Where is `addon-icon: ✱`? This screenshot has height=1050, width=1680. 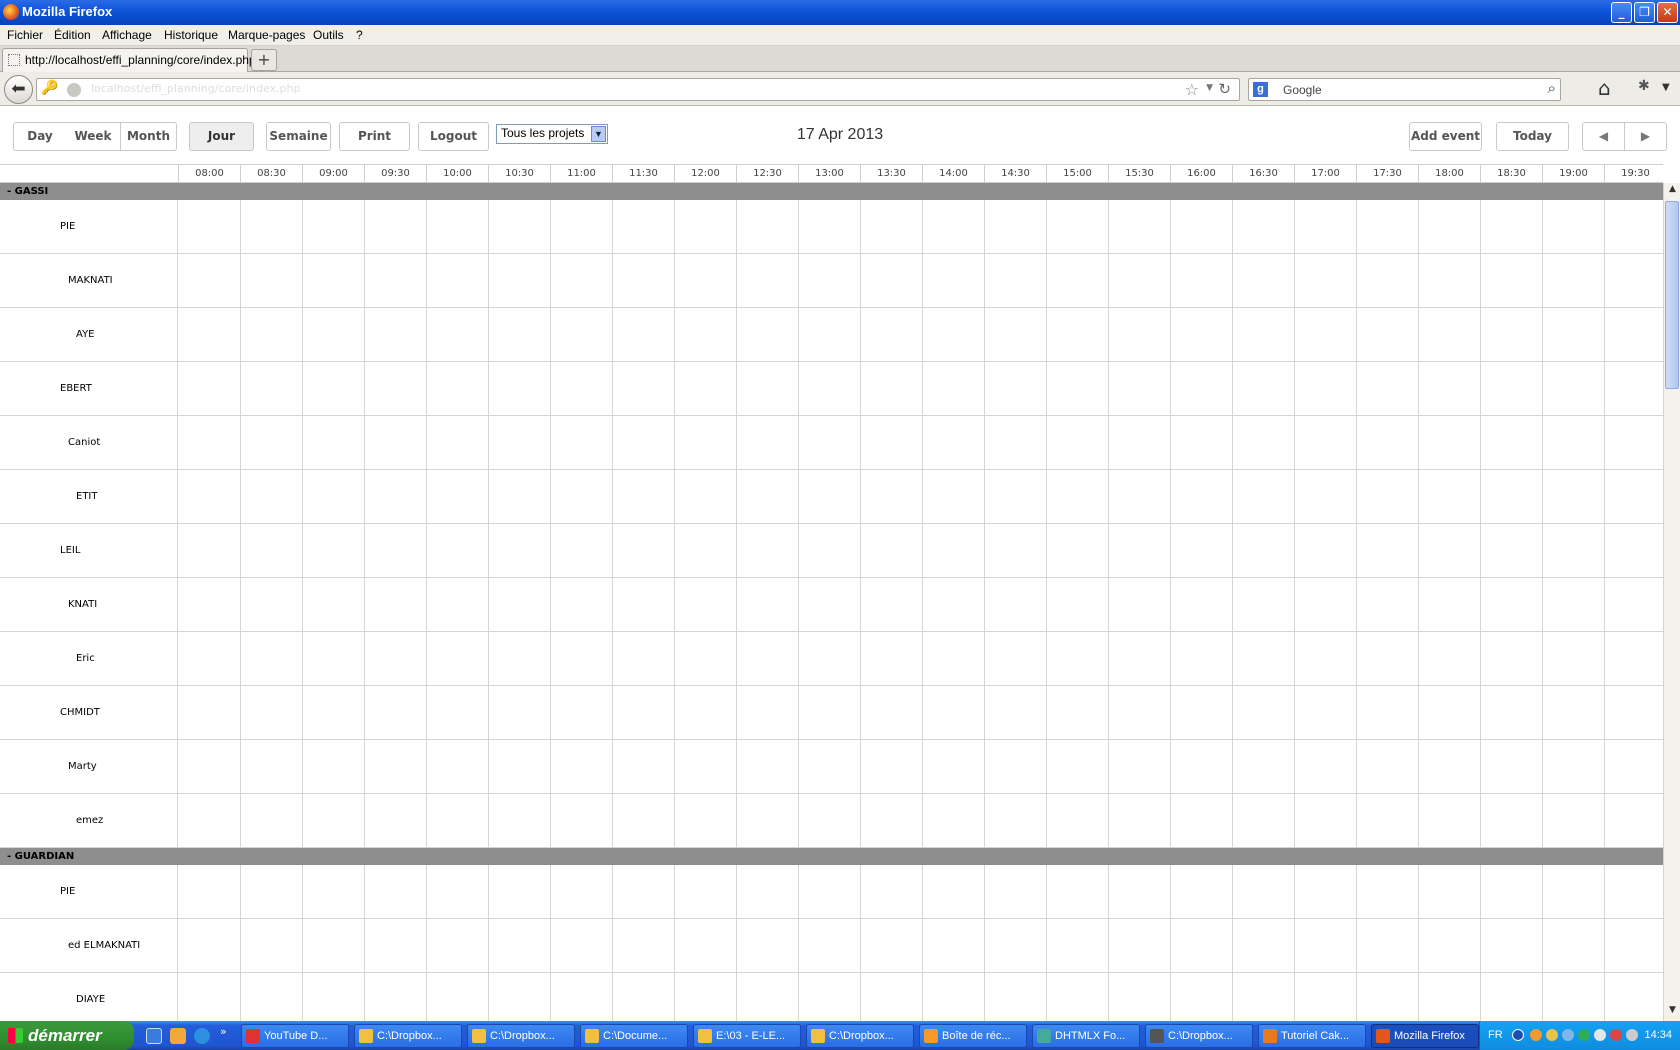
addon-icon: ✱ is located at coordinates (1644, 86).